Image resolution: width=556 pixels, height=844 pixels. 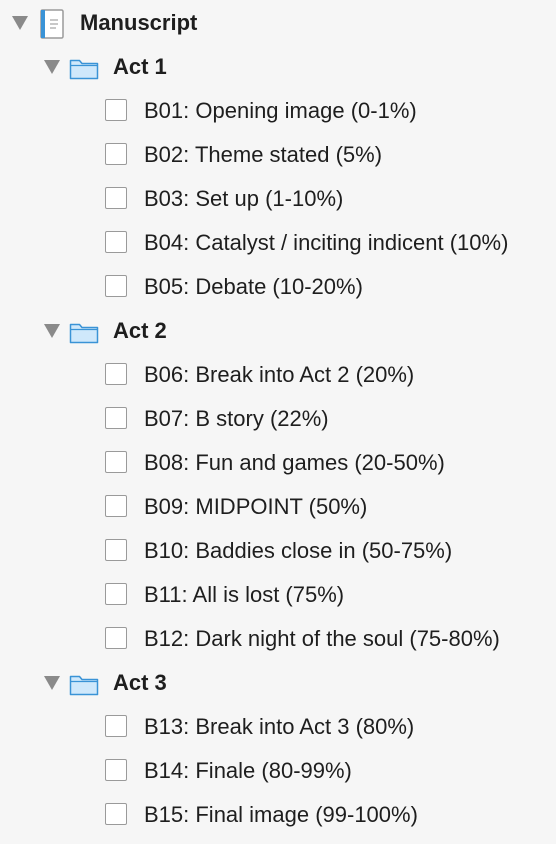 I want to click on scene-row: B03: Set up (1-10%), so click(x=278, y=199).